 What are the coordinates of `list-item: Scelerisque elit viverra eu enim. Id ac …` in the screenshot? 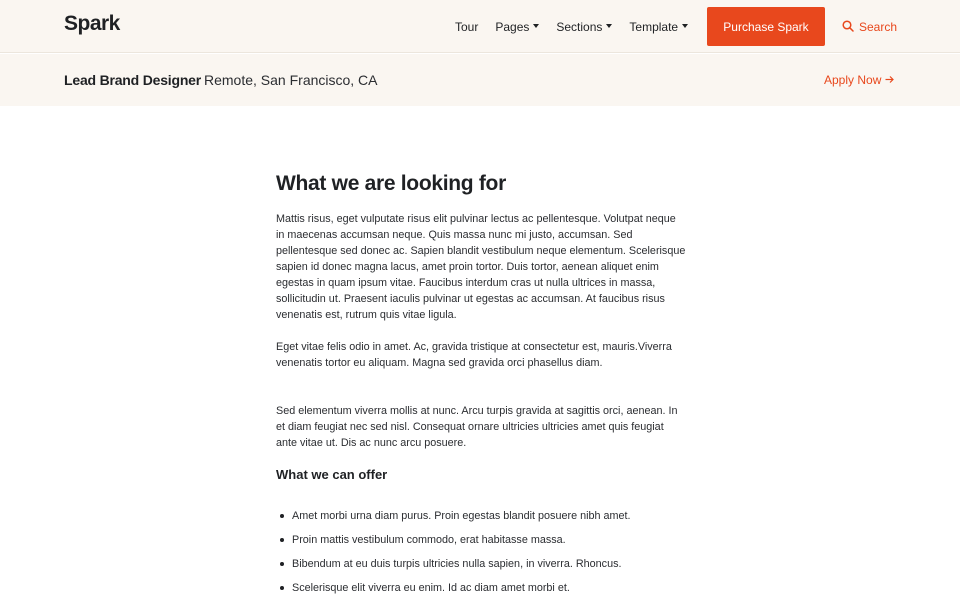 It's located at (485, 592).